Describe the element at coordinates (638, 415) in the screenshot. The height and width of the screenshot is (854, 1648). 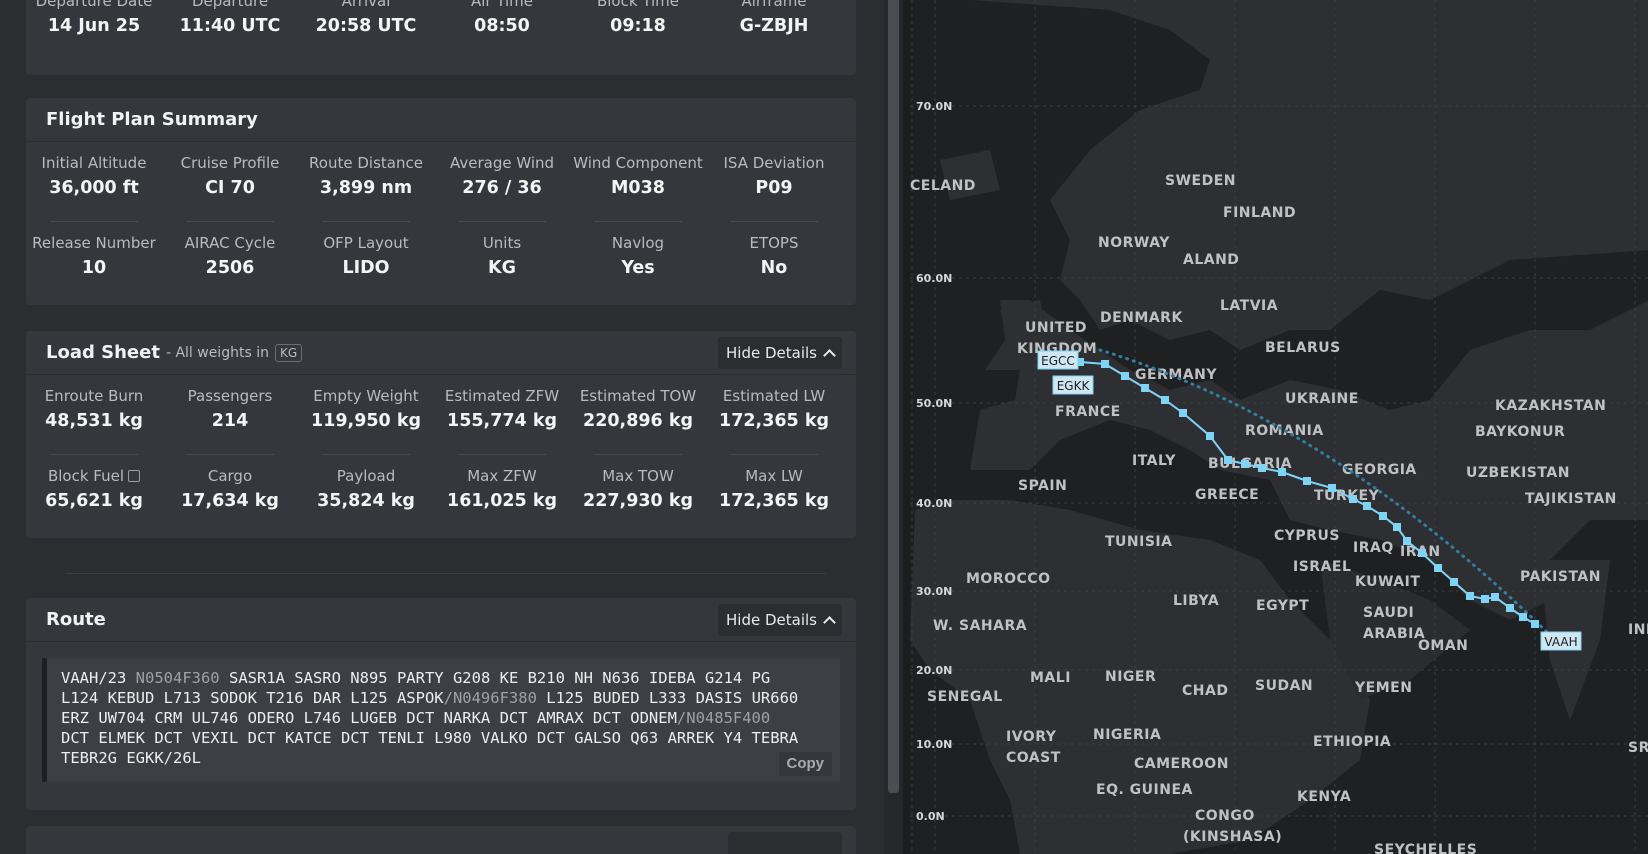
I see `stat-cell: Estimated TOW 220,896 kg` at that location.